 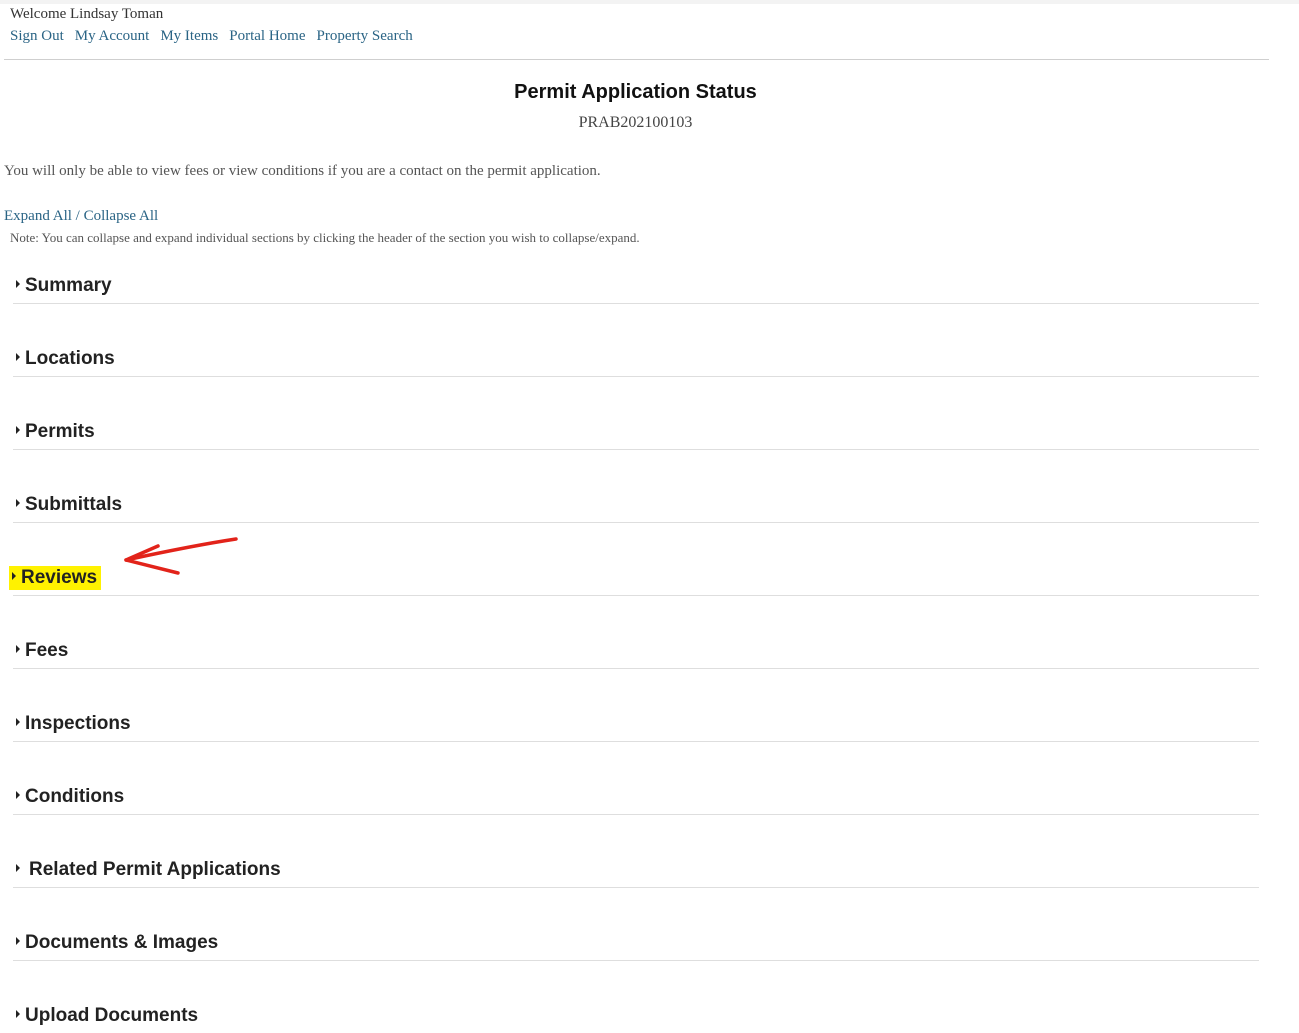 I want to click on expand-collapse-controls: Expand All / Collapse All, so click(x=81, y=216).